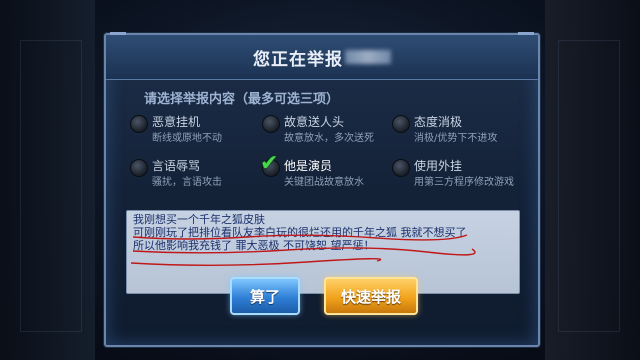 The width and height of the screenshot is (640, 360). What do you see at coordinates (371, 296) in the screenshot?
I see `quick-report-button: 快速举报` at bounding box center [371, 296].